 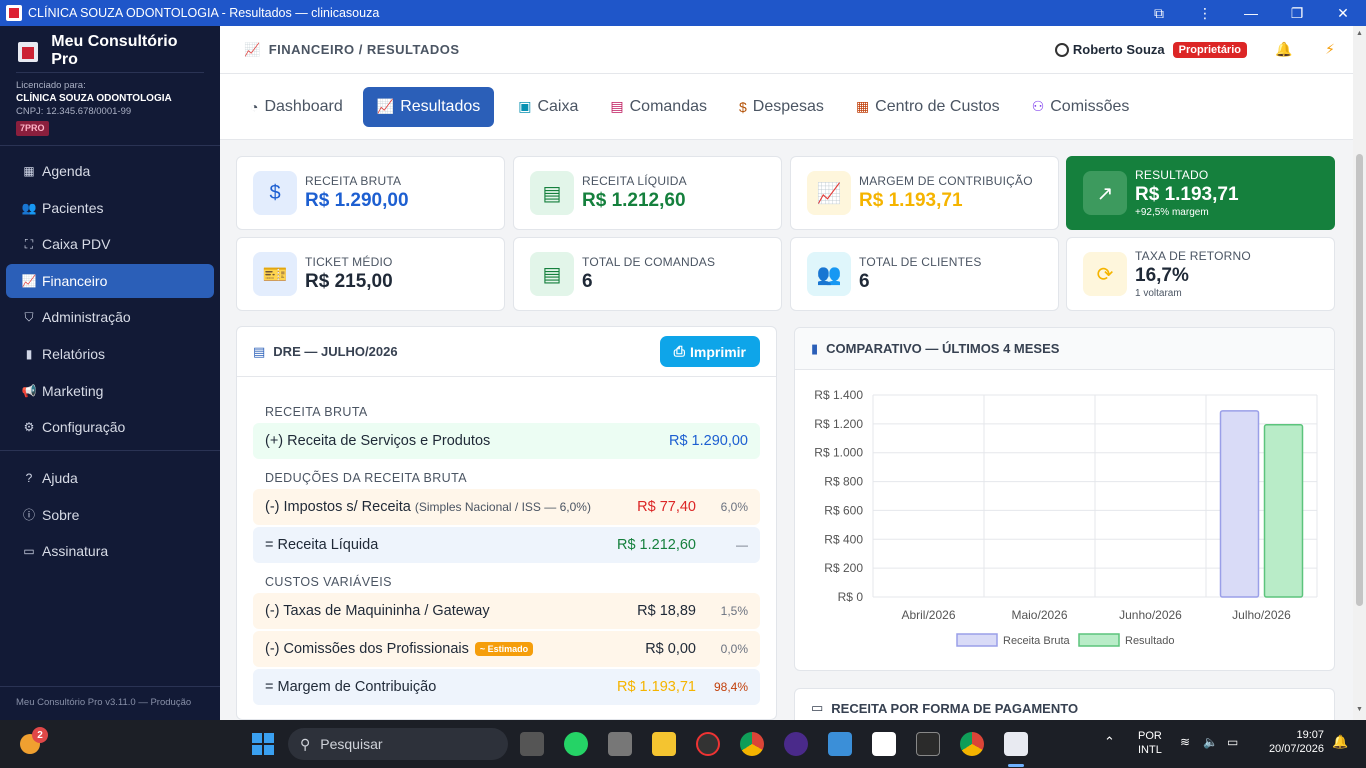 What do you see at coordinates (1209, 49) in the screenshot?
I see `role-badge: Proprietário` at bounding box center [1209, 49].